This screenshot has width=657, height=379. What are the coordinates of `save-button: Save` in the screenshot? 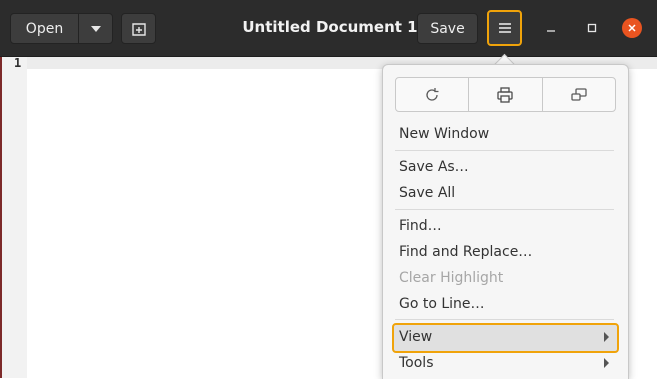 It's located at (447, 28).